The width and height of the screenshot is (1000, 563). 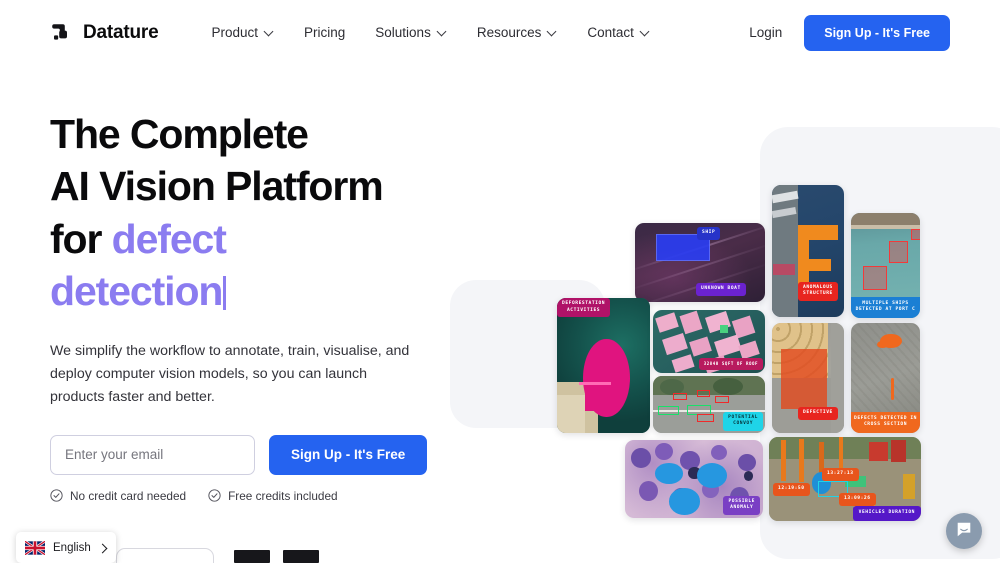 What do you see at coordinates (709, 341) in the screenshot?
I see `collage-card-rooftop-buildings: 32840 SQFT OF ROOF` at bounding box center [709, 341].